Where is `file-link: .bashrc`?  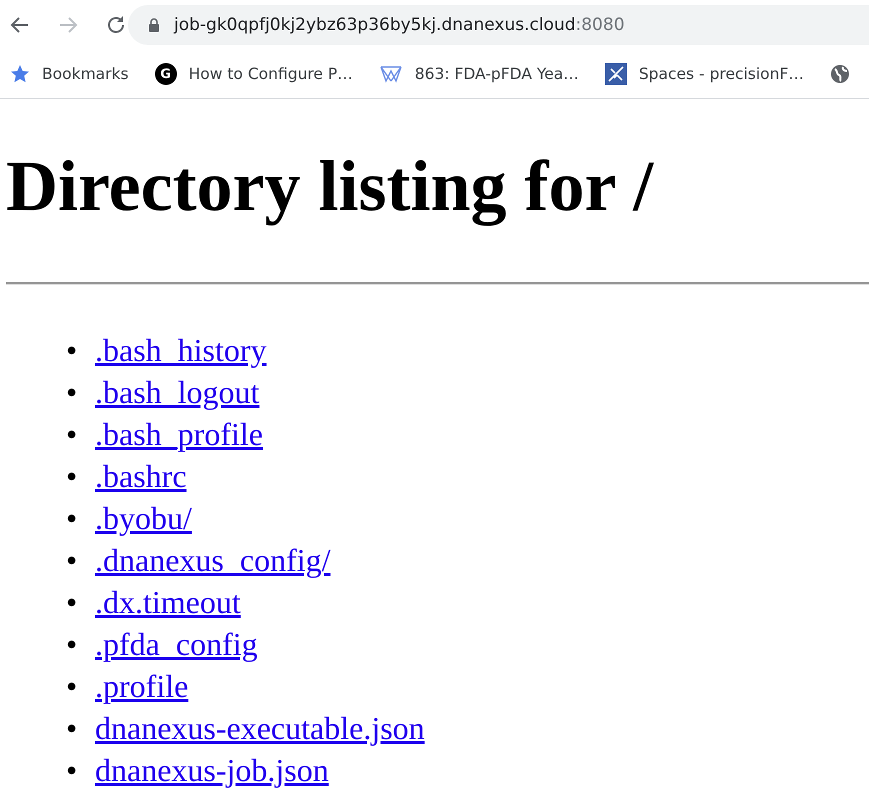
file-link: .bashrc is located at coordinates (141, 475).